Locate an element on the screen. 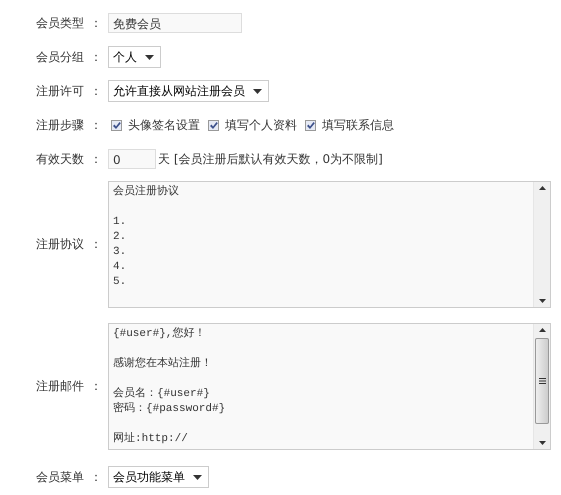 This screenshot has height=495, width=561. text-line: 会员注册协议 is located at coordinates (146, 192).